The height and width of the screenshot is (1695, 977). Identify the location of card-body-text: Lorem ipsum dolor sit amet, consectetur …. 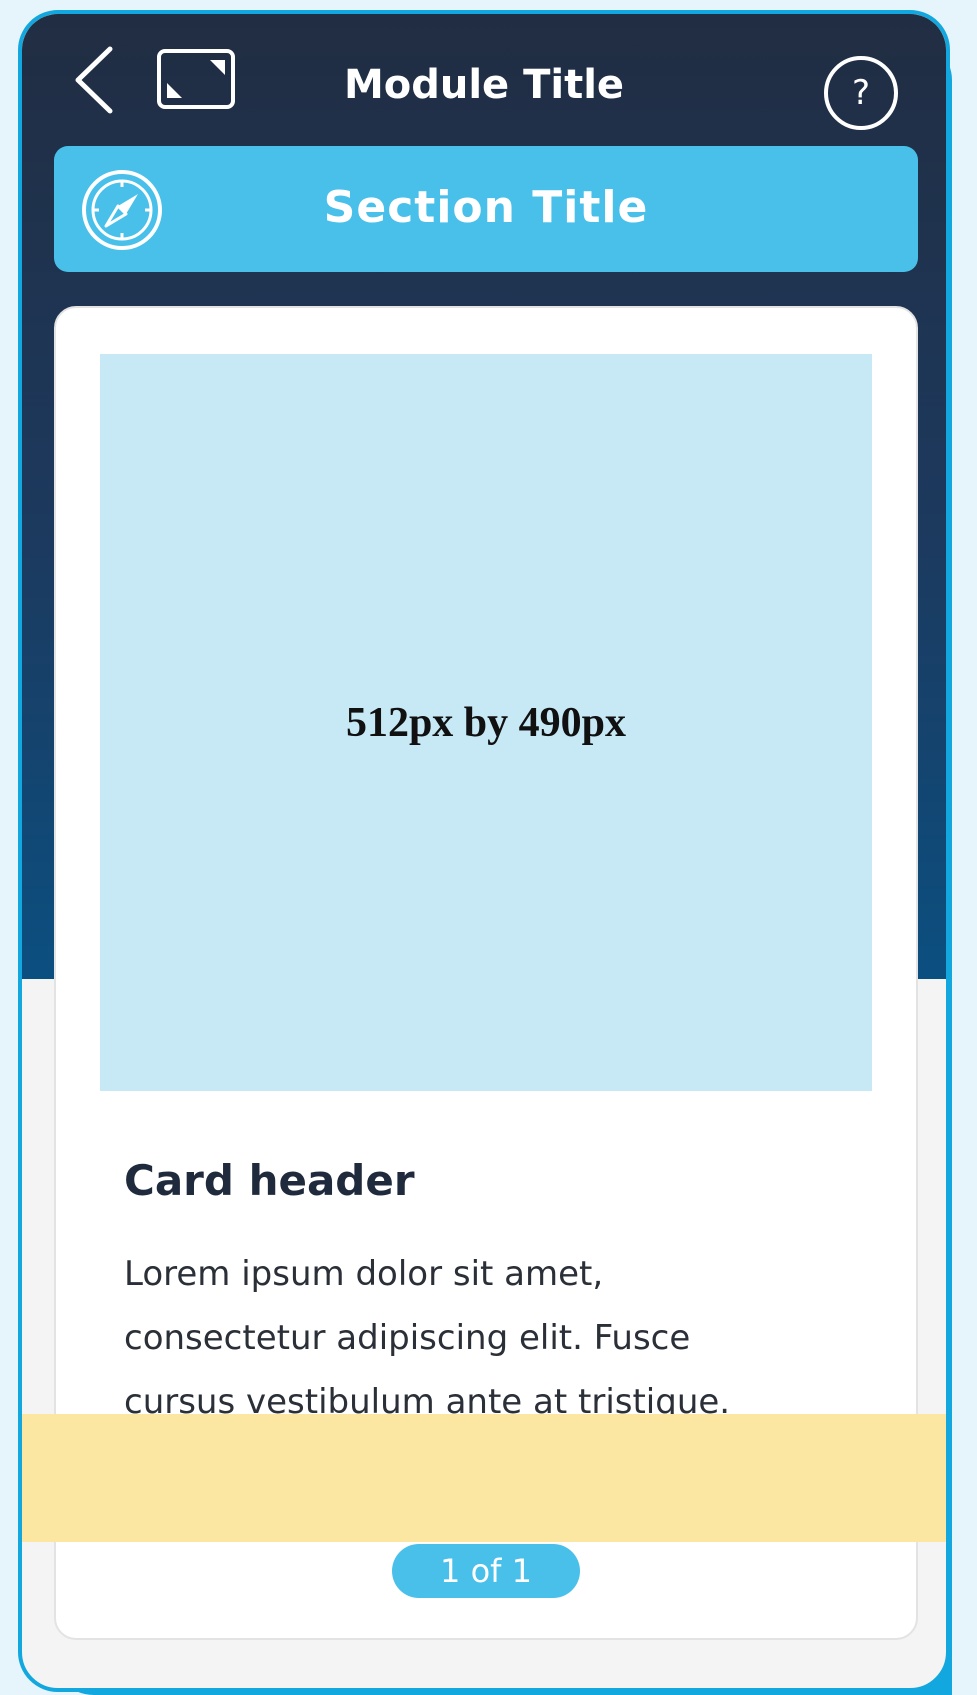
(427, 1338).